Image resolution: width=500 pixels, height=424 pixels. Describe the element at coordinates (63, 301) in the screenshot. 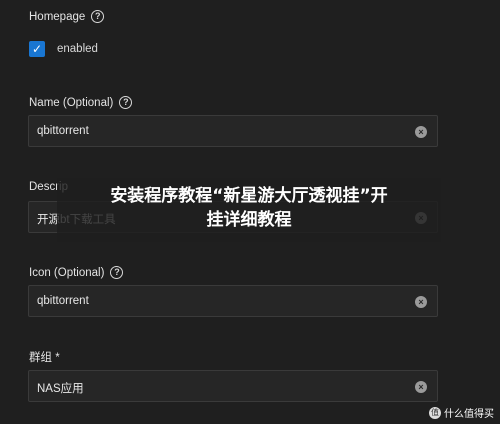

I see `icon-value: qbittorrent` at that location.